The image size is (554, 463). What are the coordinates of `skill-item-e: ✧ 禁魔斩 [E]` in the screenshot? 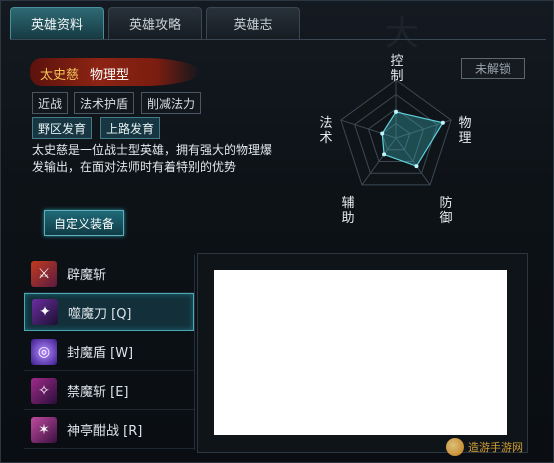 It's located at (109, 391).